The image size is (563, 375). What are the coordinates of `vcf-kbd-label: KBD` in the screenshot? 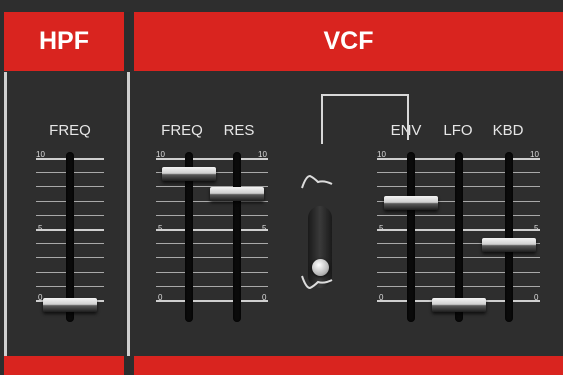 It's located at (508, 130).